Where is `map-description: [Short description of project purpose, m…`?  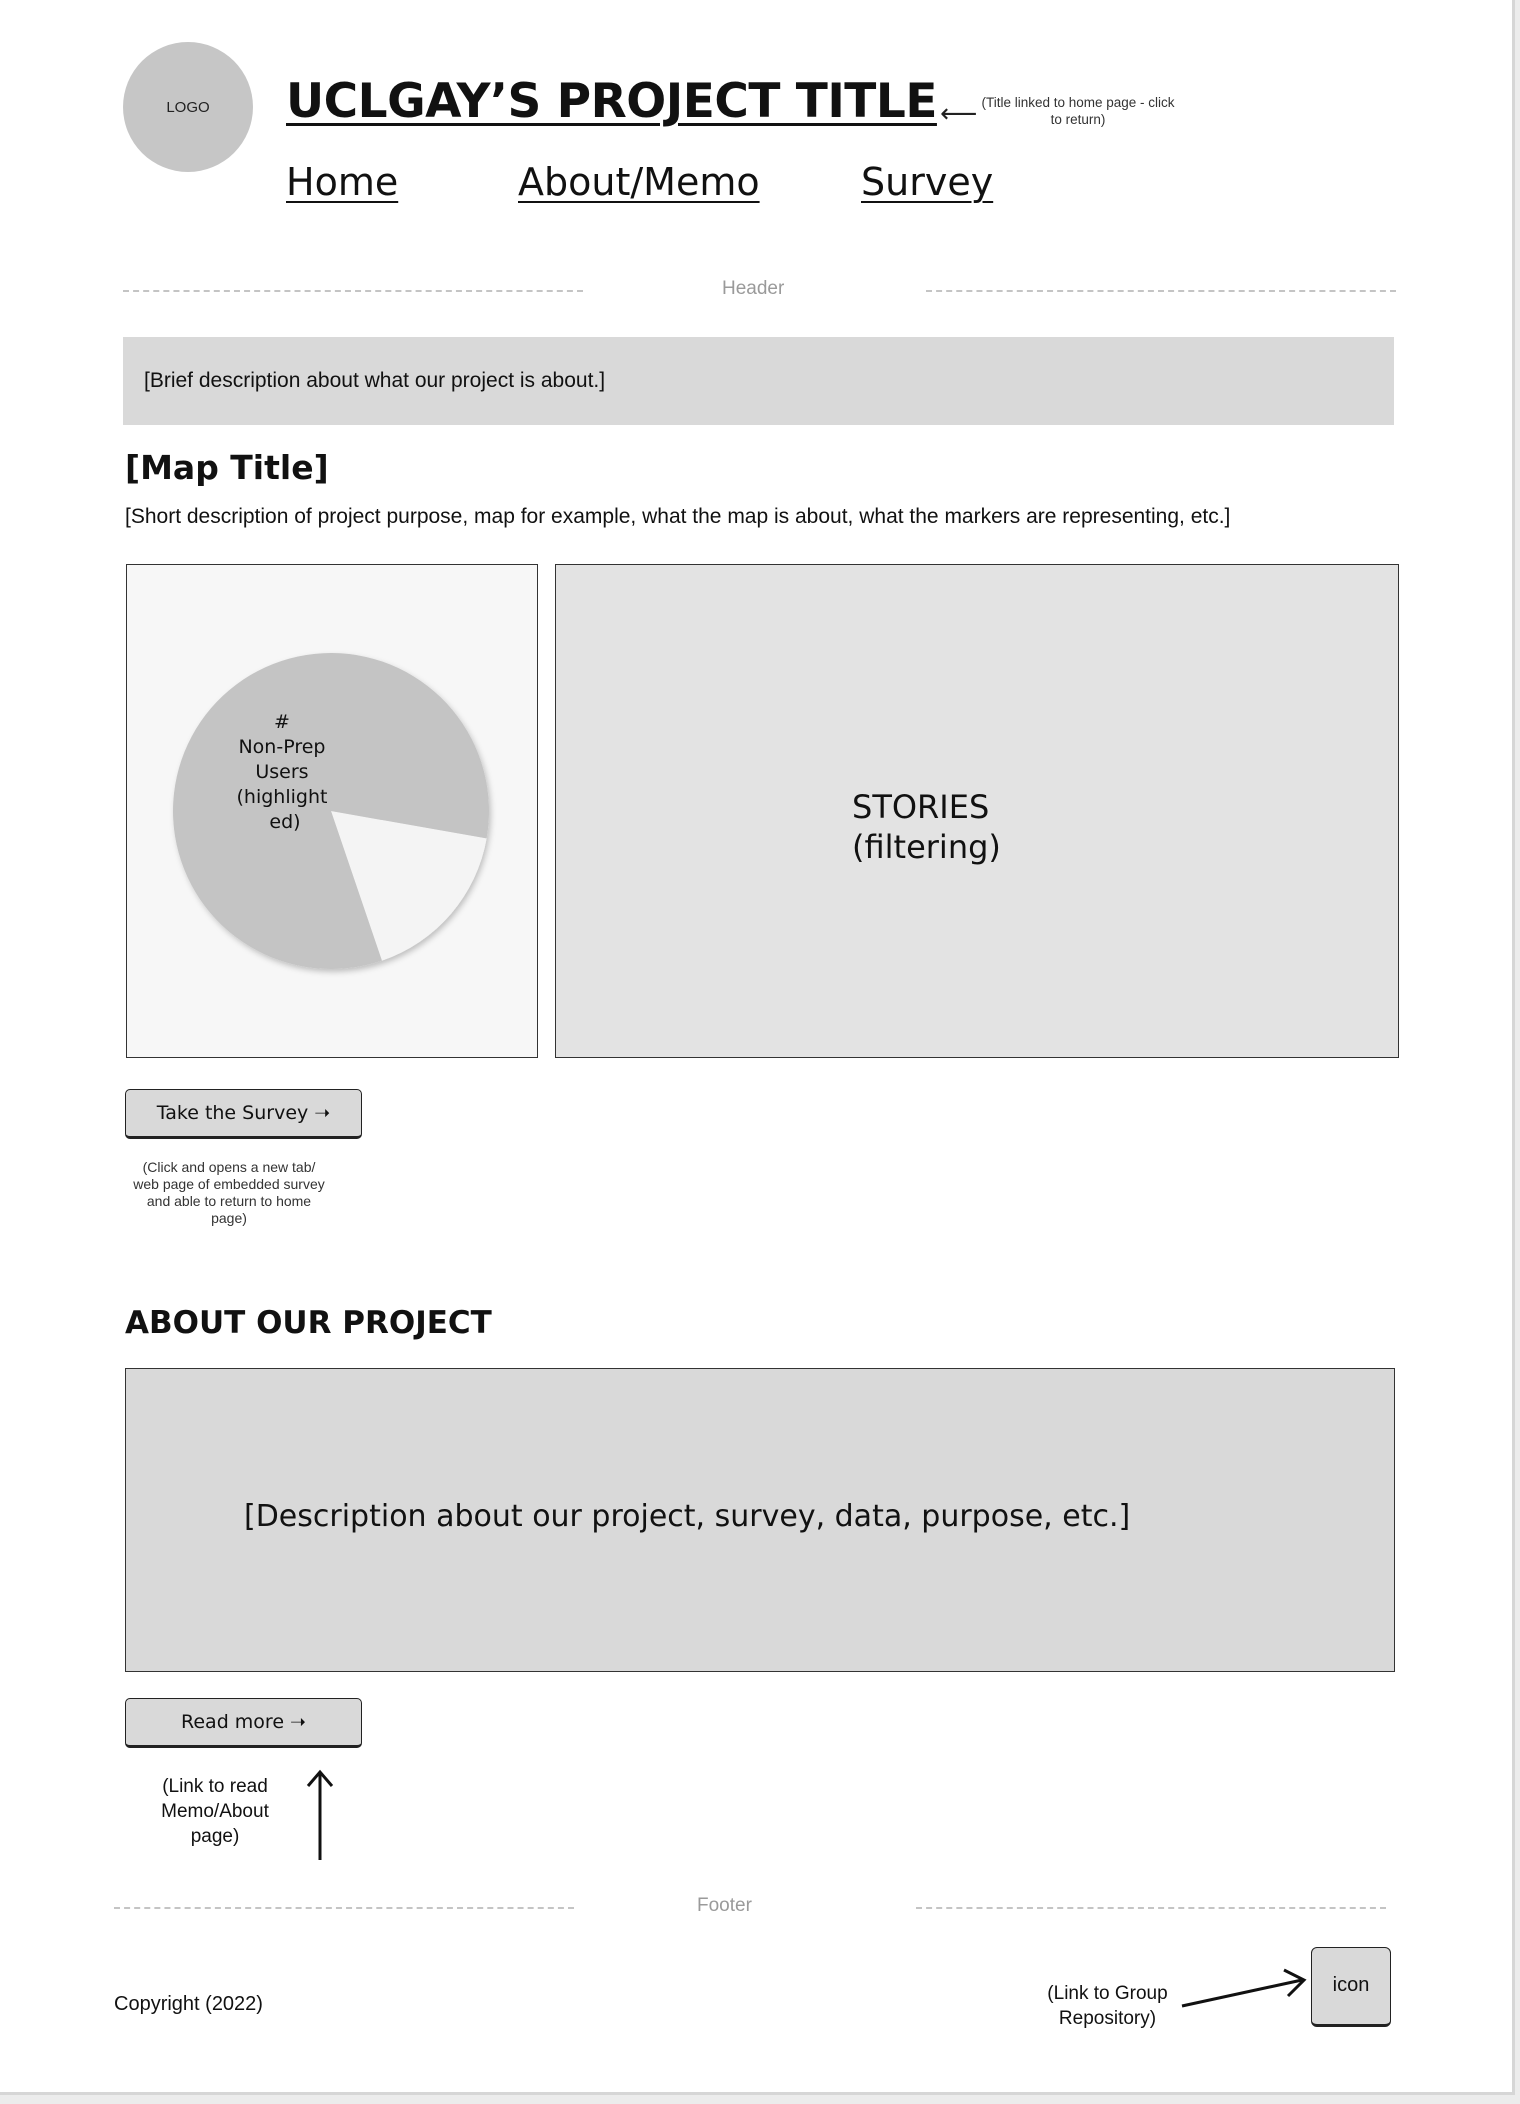 map-description: [Short description of project purpose, m… is located at coordinates (678, 516).